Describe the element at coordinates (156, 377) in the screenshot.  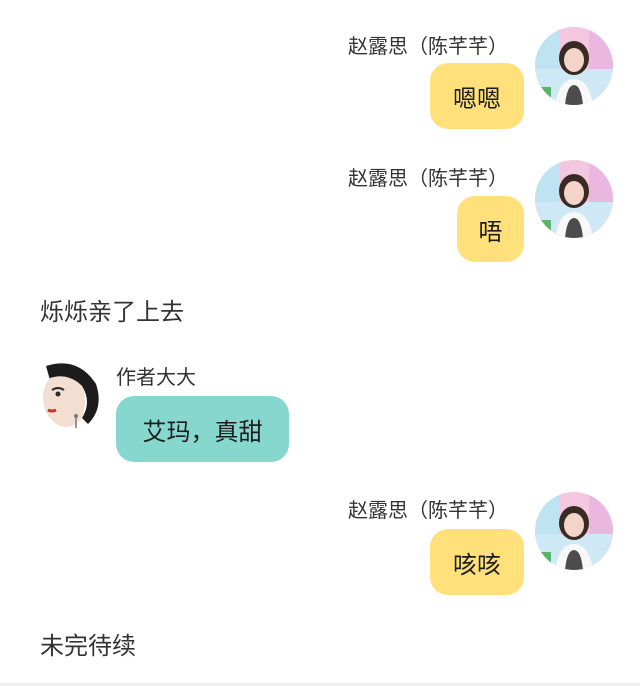
I see `sender-name: 作者大大` at that location.